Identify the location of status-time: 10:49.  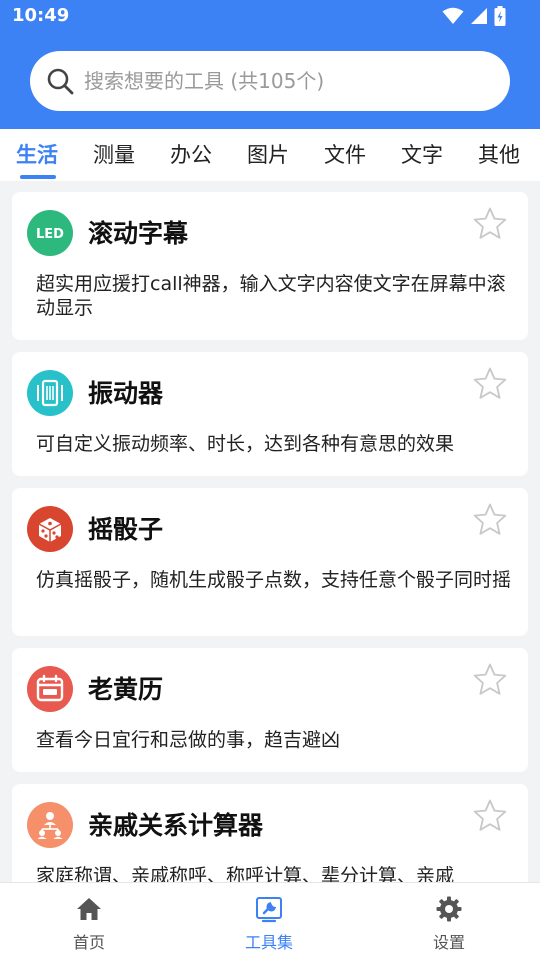
(41, 15).